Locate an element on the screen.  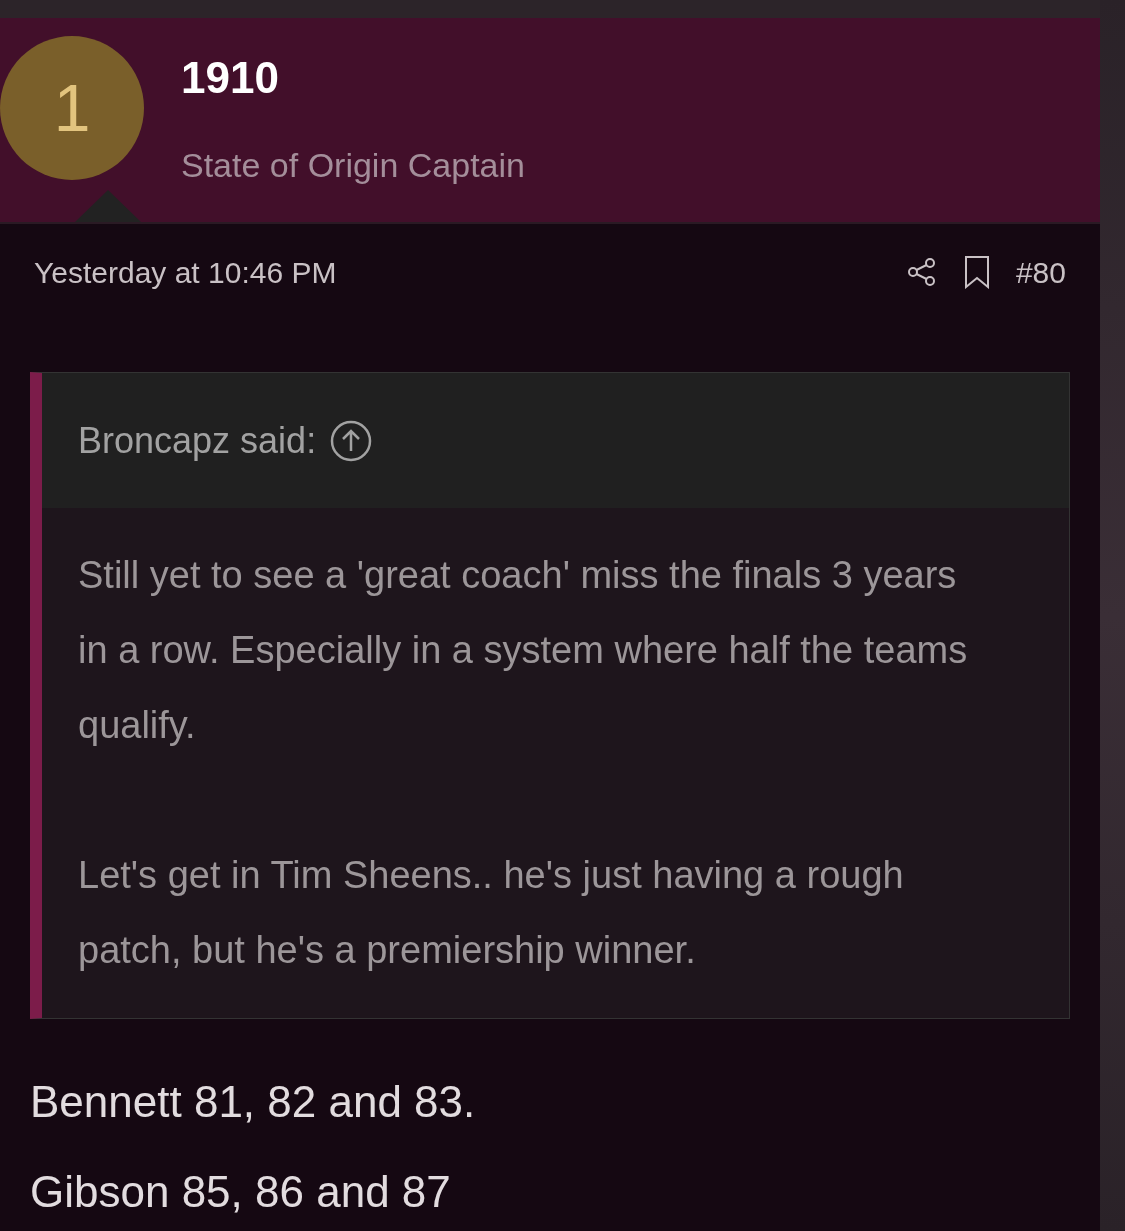
post-text: Bennett 81, 82 and 83. is located at coordinates (253, 1102).